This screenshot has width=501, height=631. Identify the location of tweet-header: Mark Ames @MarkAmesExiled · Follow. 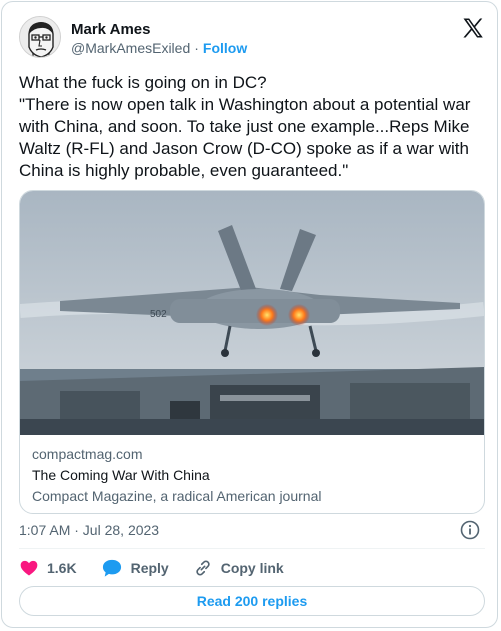
(252, 39).